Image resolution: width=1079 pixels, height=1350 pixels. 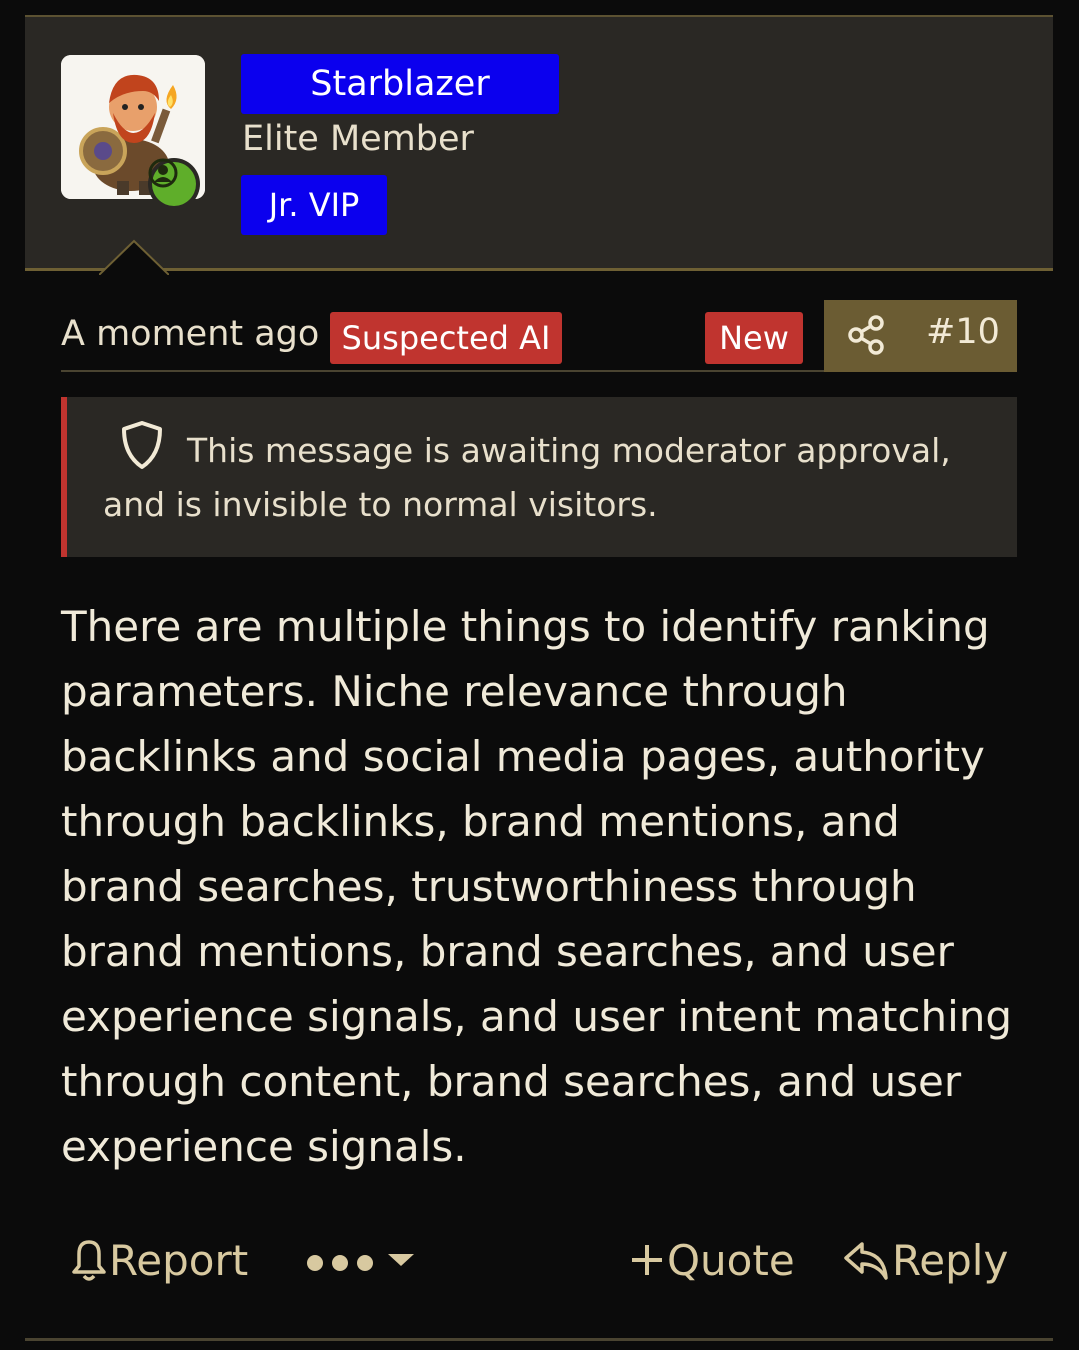 What do you see at coordinates (754, 338) in the screenshot?
I see `new-badge: New` at bounding box center [754, 338].